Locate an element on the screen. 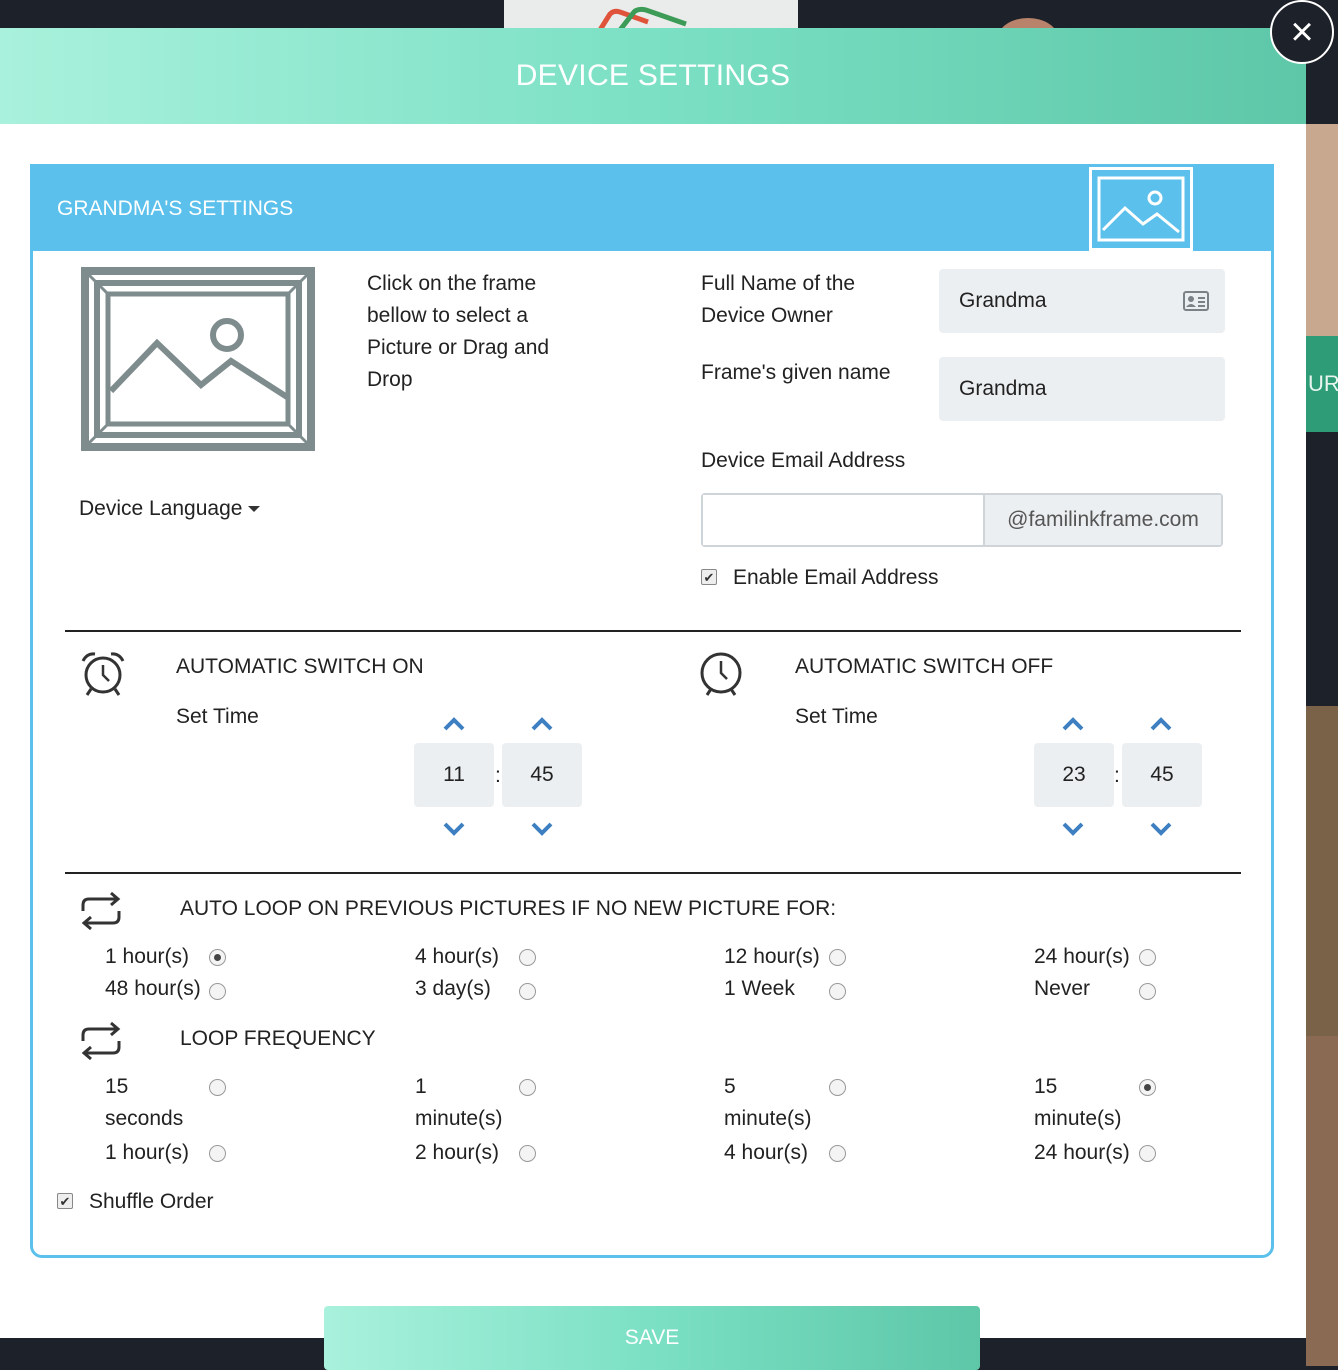 The width and height of the screenshot is (1338, 1370). shuffle-order-checkbox: ✔ is located at coordinates (65, 1201).